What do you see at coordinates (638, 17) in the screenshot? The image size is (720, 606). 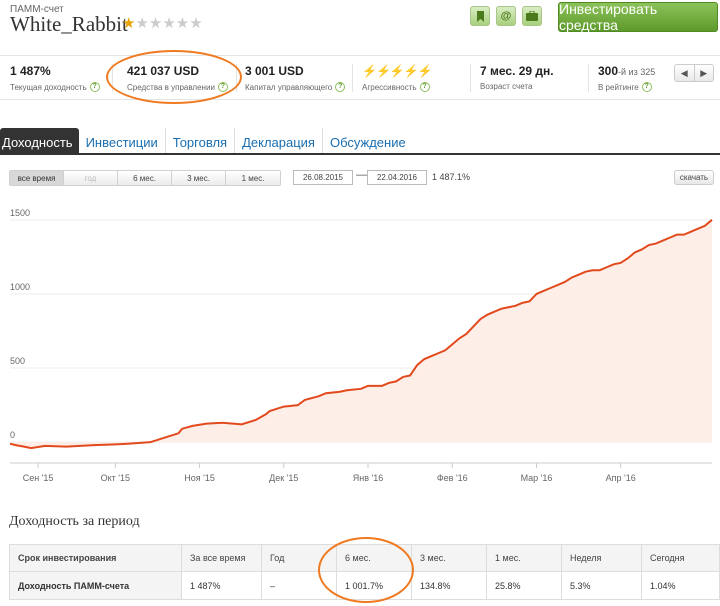 I see `invest-button: Инвестировать средства` at bounding box center [638, 17].